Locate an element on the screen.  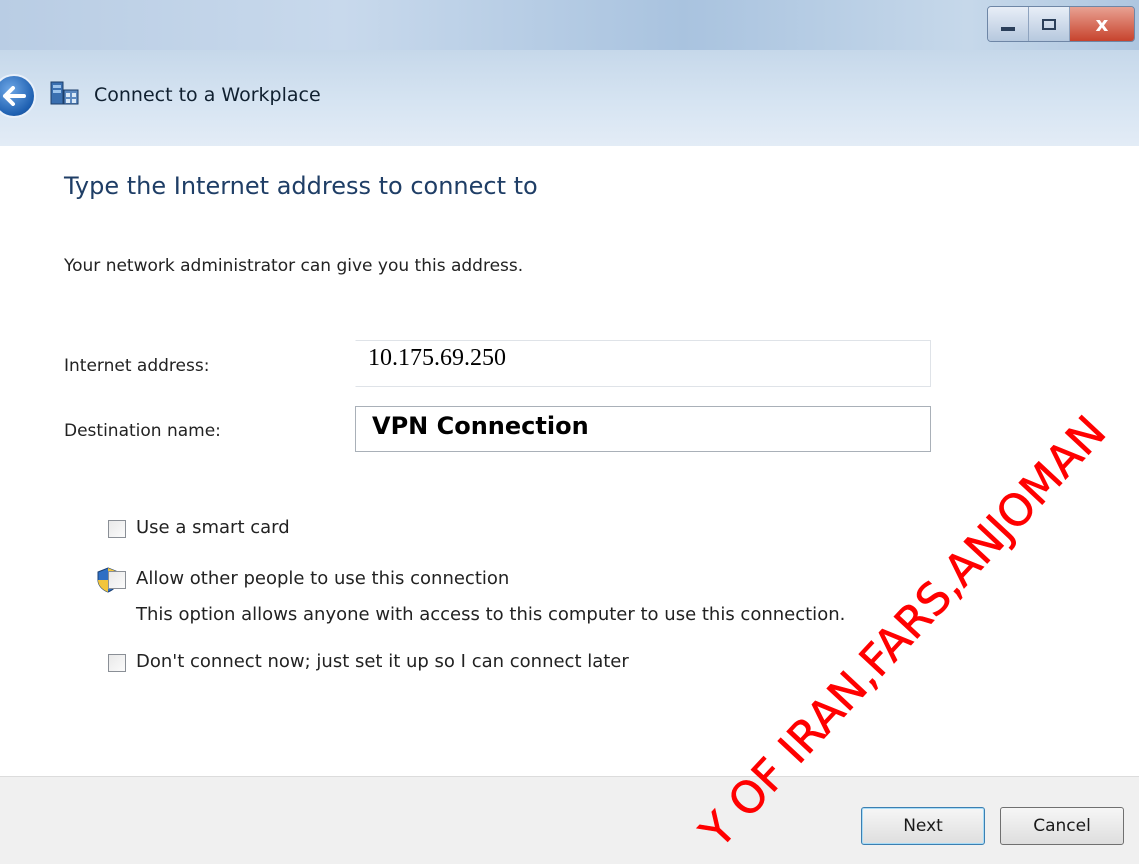
close-icon: x is located at coordinates (1102, 24).